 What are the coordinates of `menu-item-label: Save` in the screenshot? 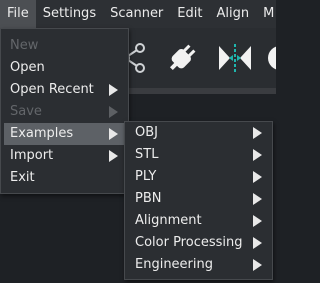 It's located at (26, 111).